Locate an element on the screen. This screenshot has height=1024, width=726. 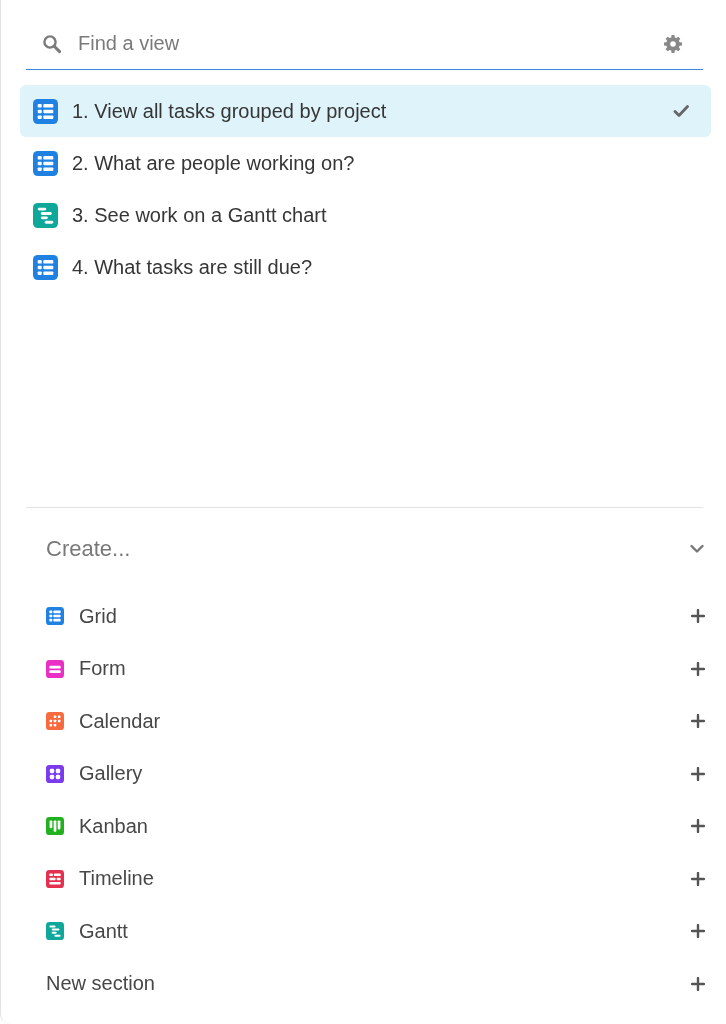
create-view-item: Kanban is located at coordinates (375, 826).